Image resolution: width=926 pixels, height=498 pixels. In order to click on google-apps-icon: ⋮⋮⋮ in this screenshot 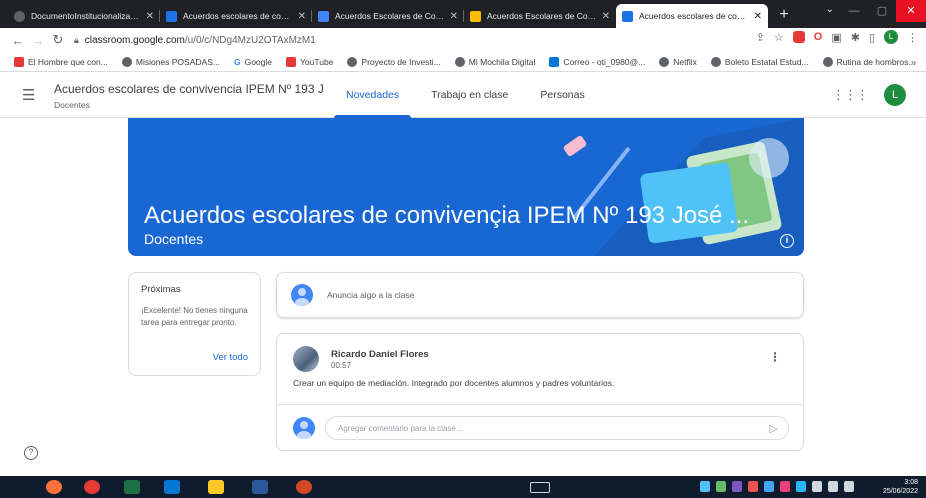, I will do `click(850, 95)`.